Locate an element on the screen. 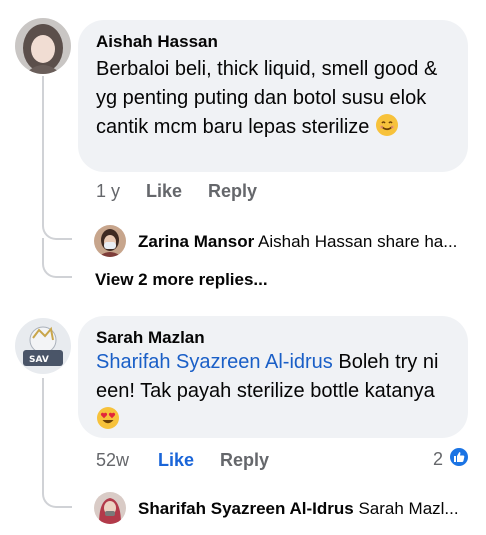  comment-author-2: Sarah Mazlan is located at coordinates (150, 338).